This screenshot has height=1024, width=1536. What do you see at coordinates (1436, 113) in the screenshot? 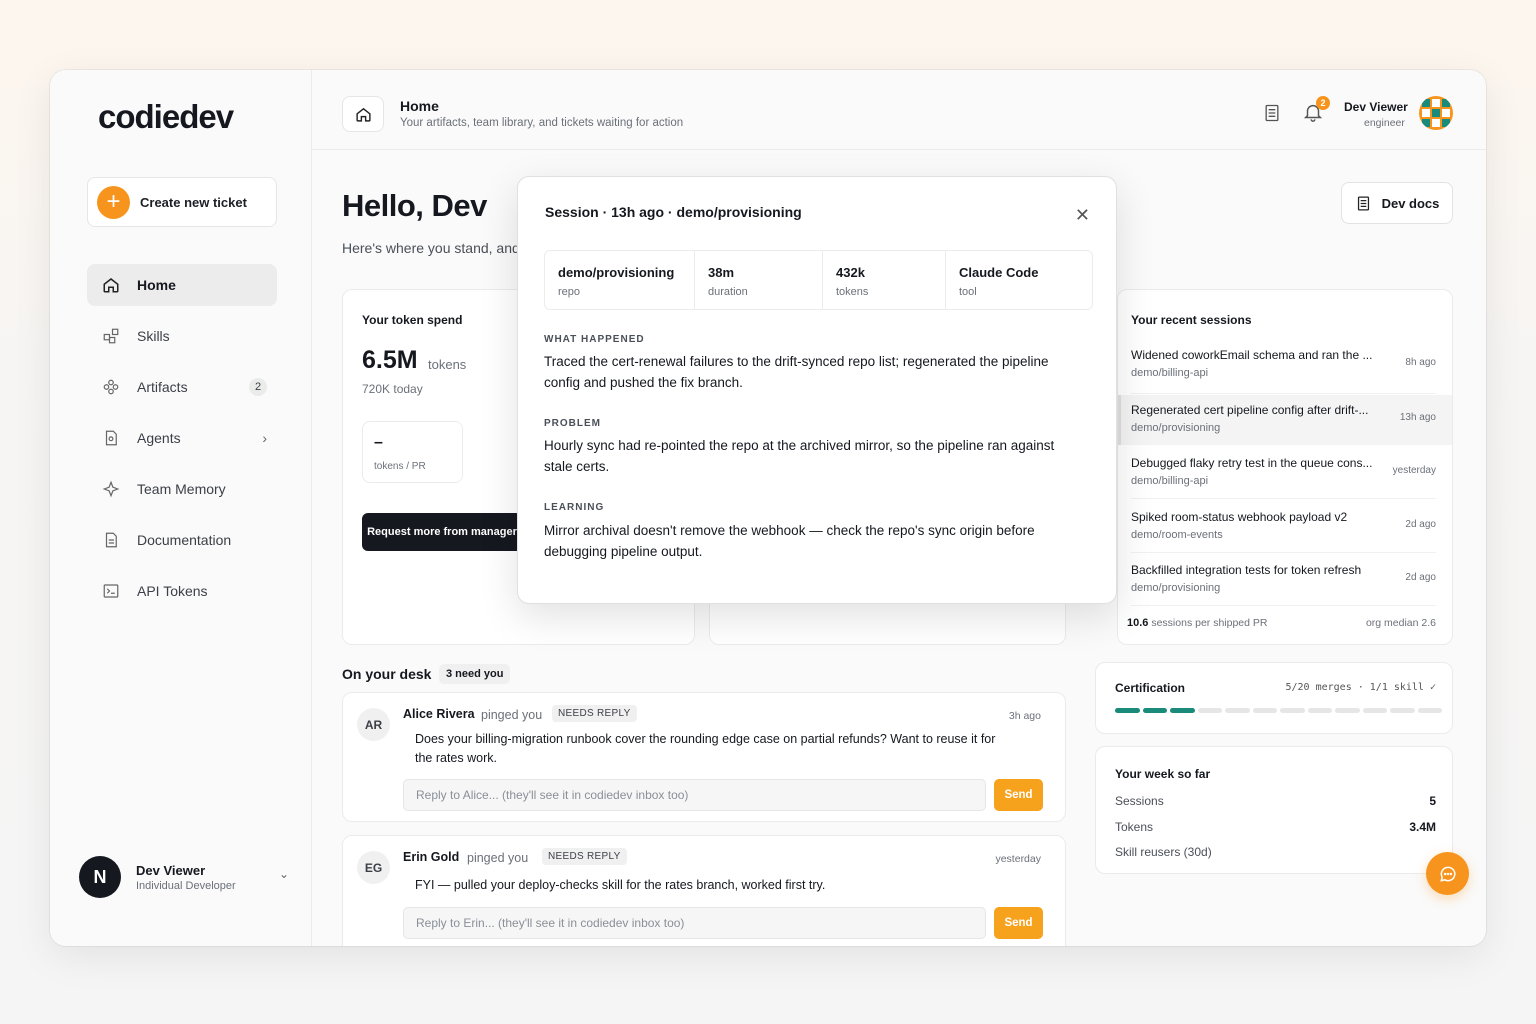
I see `avatar` at bounding box center [1436, 113].